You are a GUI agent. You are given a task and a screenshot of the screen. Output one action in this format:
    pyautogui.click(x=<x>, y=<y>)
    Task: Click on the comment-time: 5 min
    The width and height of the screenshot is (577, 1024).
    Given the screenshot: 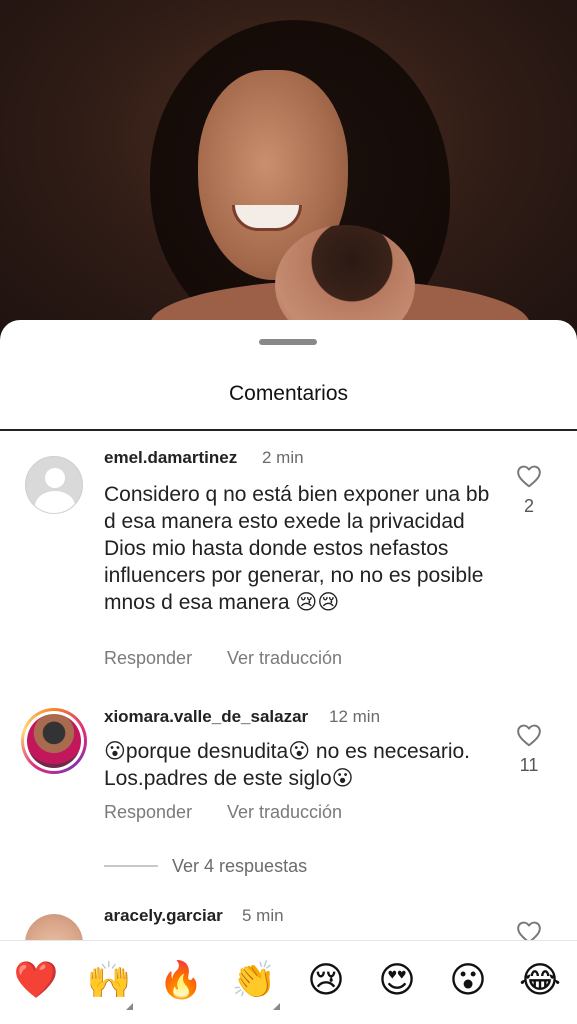 What is the action you would take?
    pyautogui.click(x=263, y=915)
    